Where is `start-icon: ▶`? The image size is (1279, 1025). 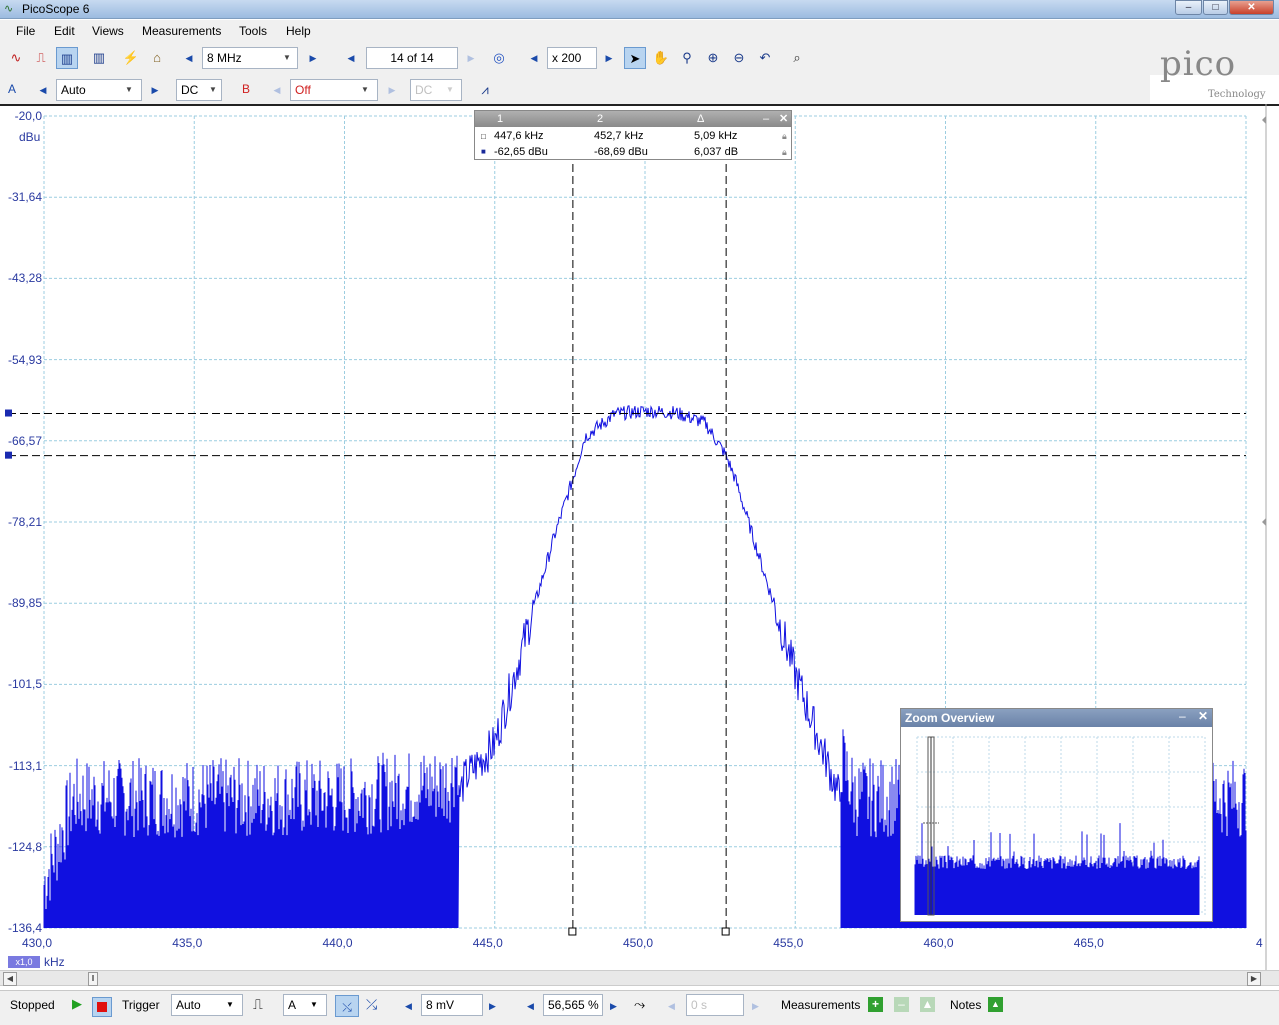
start-icon: ▶ is located at coordinates (77, 1004).